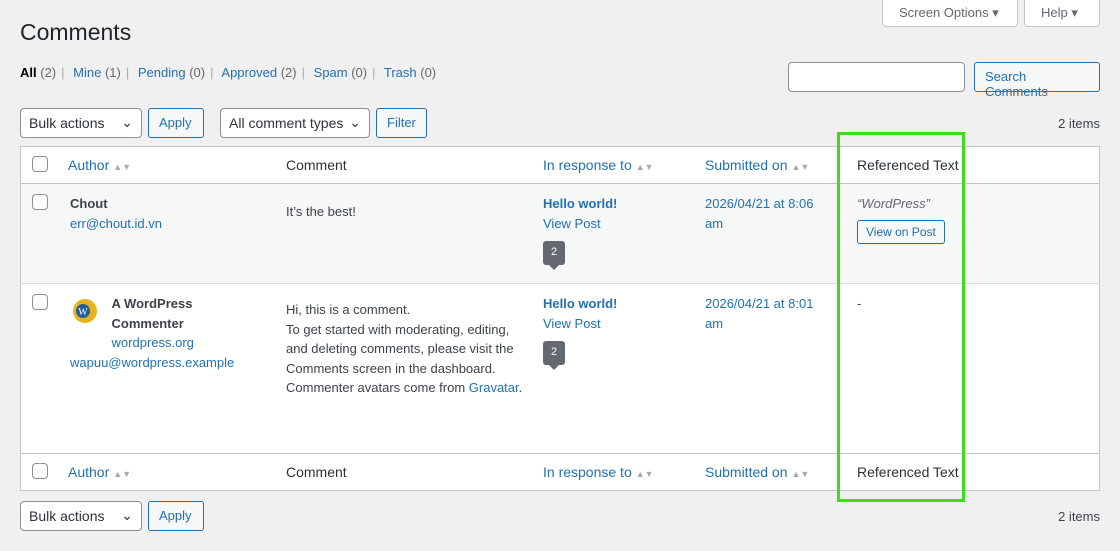 The height and width of the screenshot is (551, 1120). What do you see at coordinates (81, 123) in the screenshot?
I see `bulk-actions-select-top: Bulk actions ⌄` at bounding box center [81, 123].